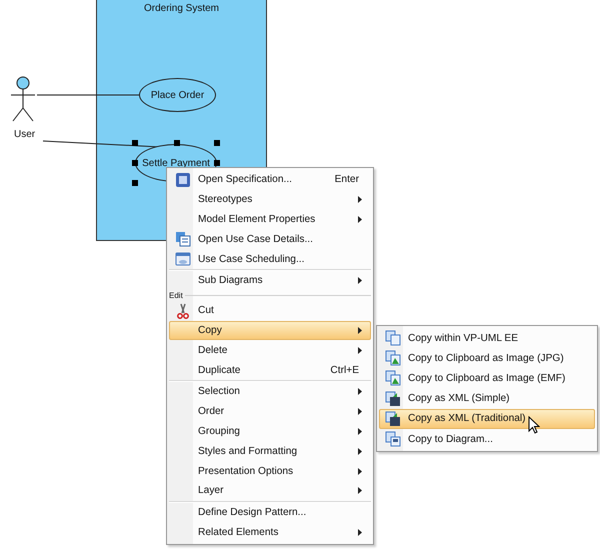  I want to click on menu-group-label: Edit, so click(176, 295).